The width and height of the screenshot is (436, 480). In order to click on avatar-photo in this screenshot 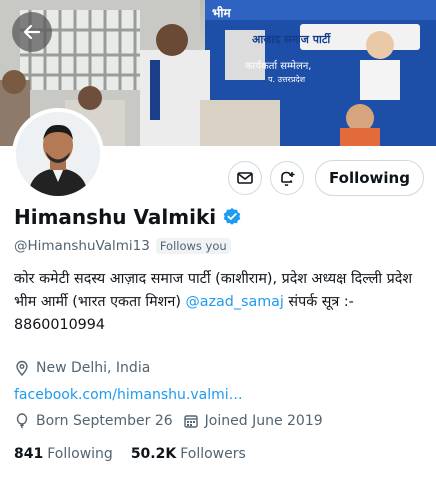, I will do `click(58, 154)`.